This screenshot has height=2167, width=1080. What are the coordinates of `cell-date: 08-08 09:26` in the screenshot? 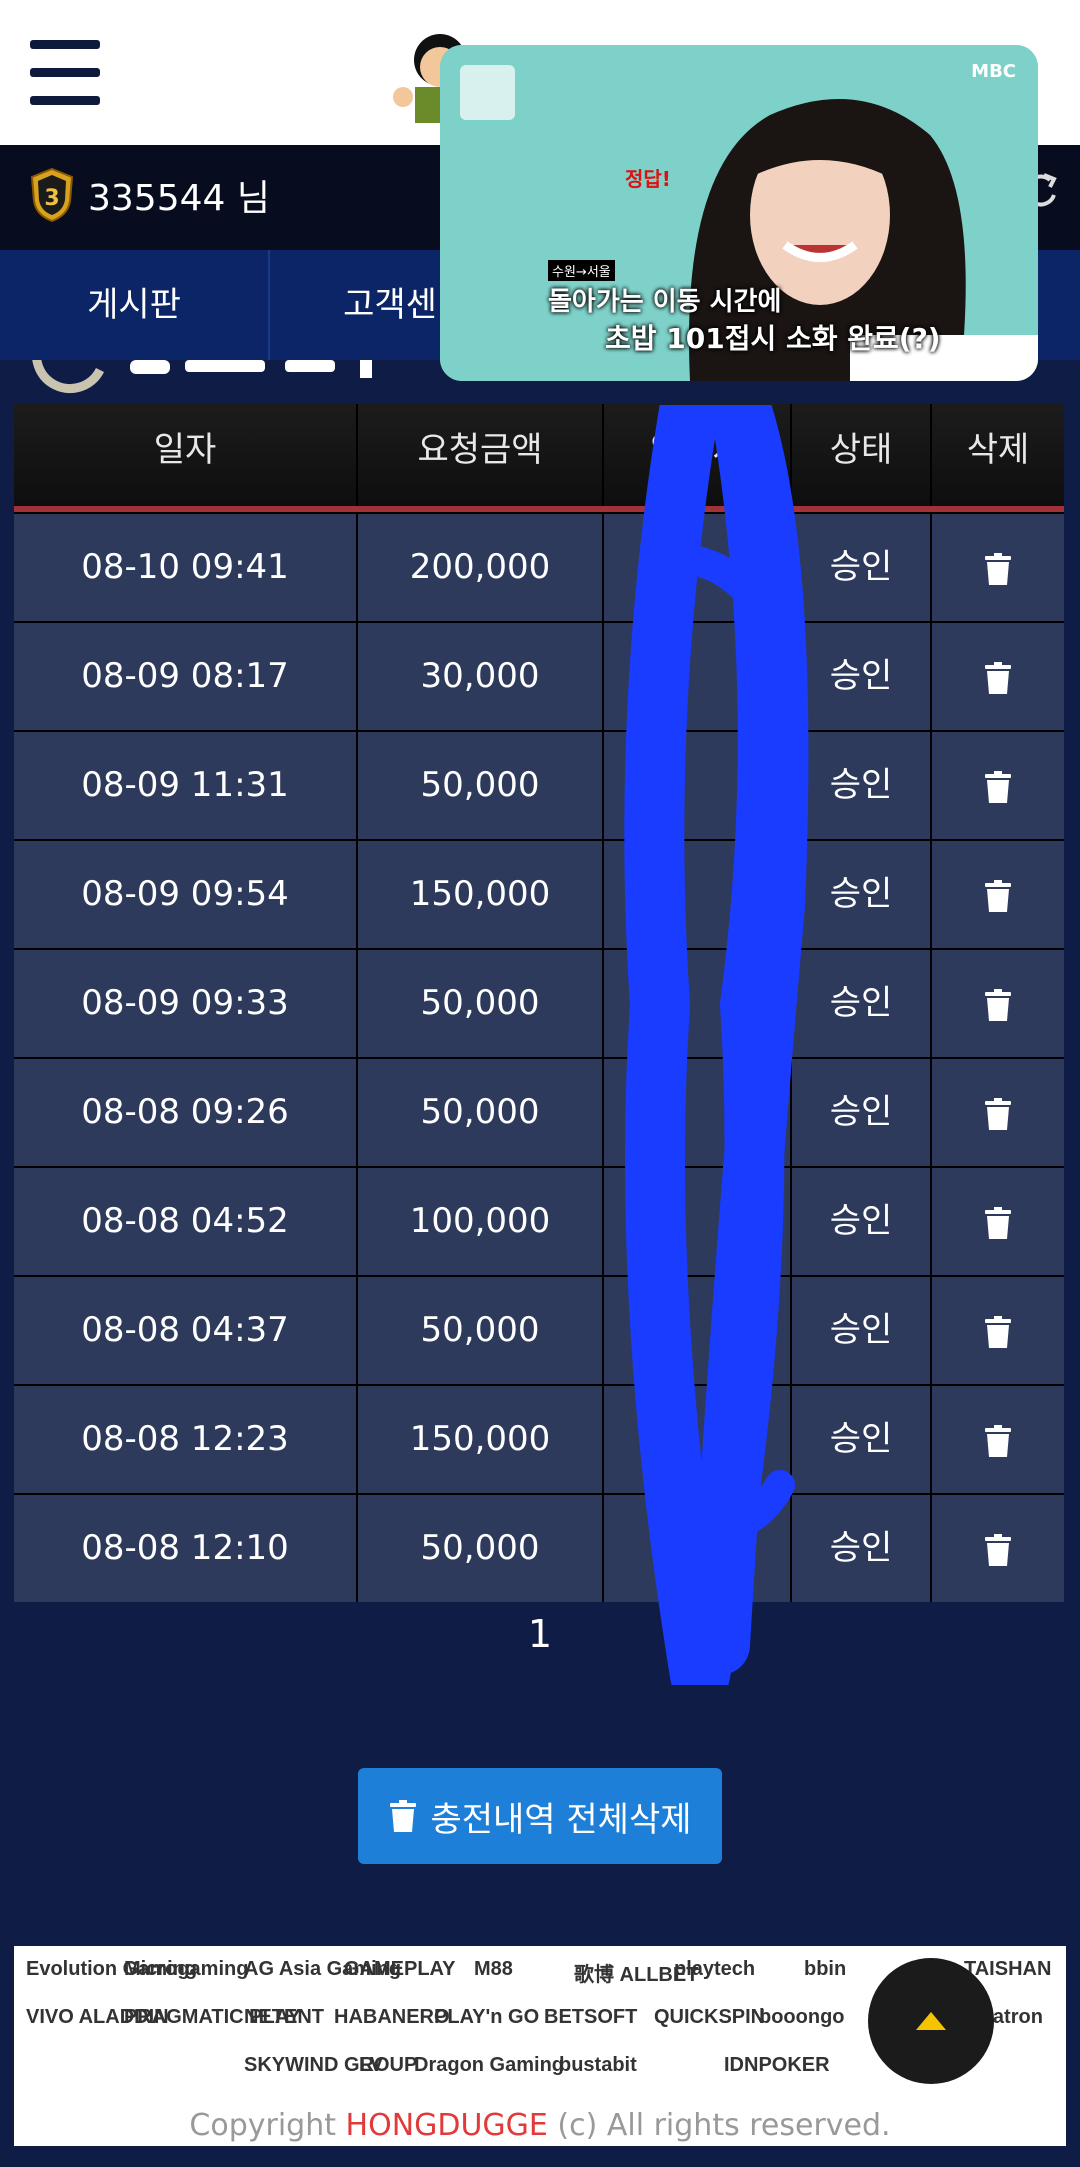 It's located at (186, 1112).